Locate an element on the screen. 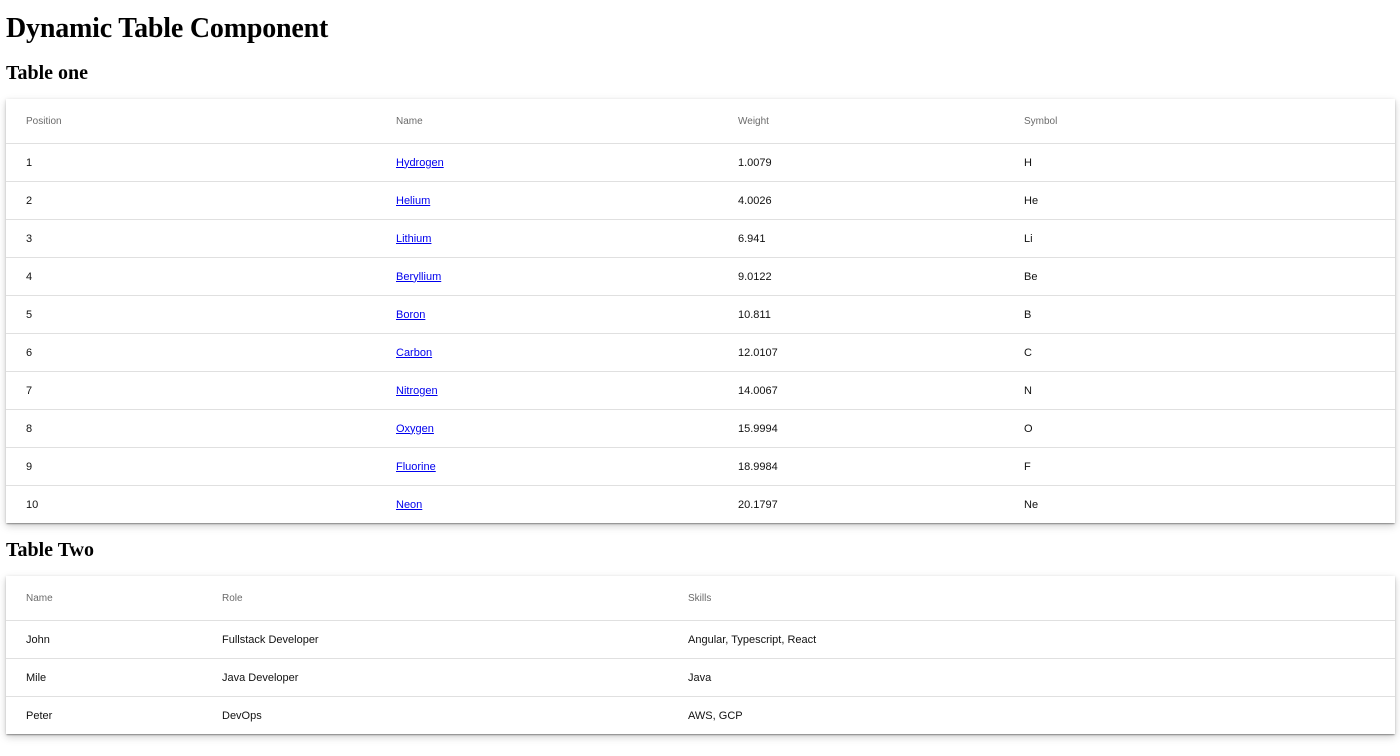  cell-weight: 18.9984 is located at coordinates (861, 466).